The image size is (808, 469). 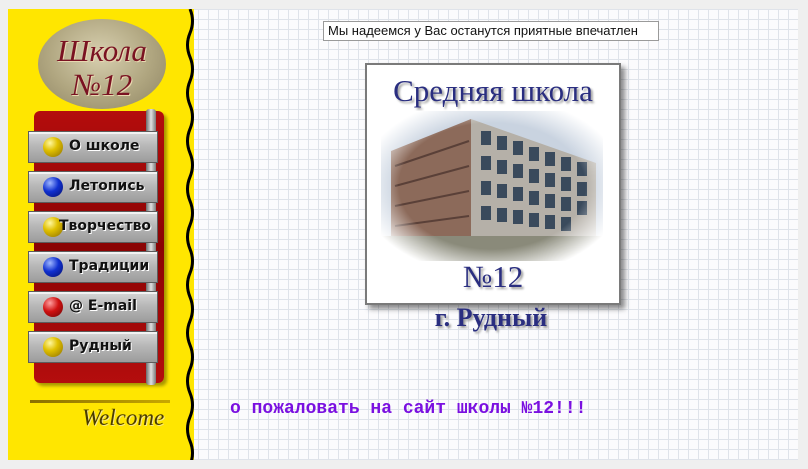 I want to click on welcome-divider, so click(x=100, y=401).